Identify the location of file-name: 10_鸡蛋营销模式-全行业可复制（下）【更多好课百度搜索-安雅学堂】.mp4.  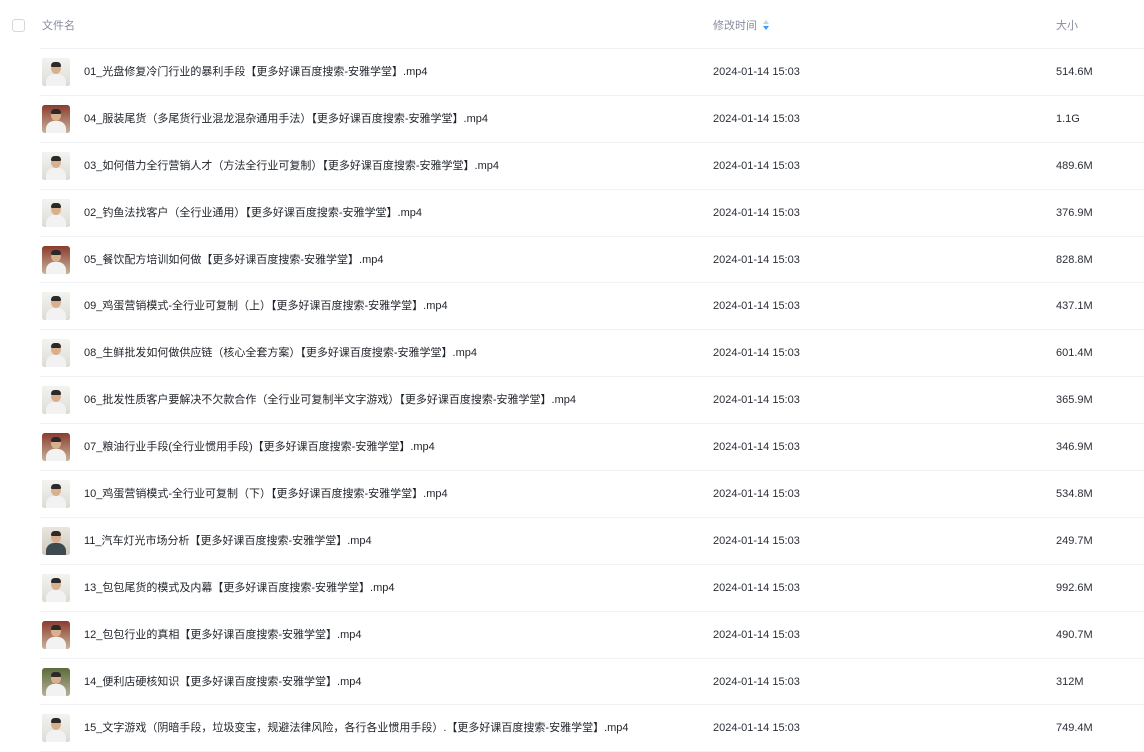
(266, 493).